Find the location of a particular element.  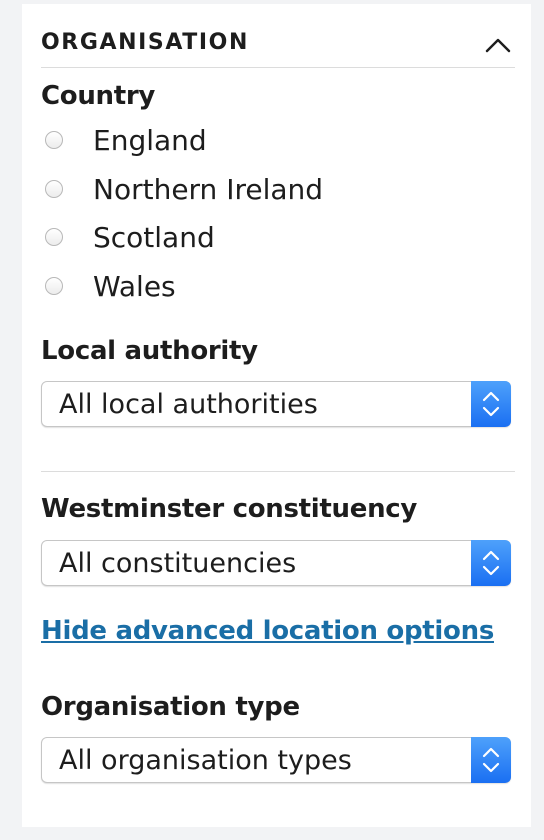

radio-label: Wales is located at coordinates (134, 286).